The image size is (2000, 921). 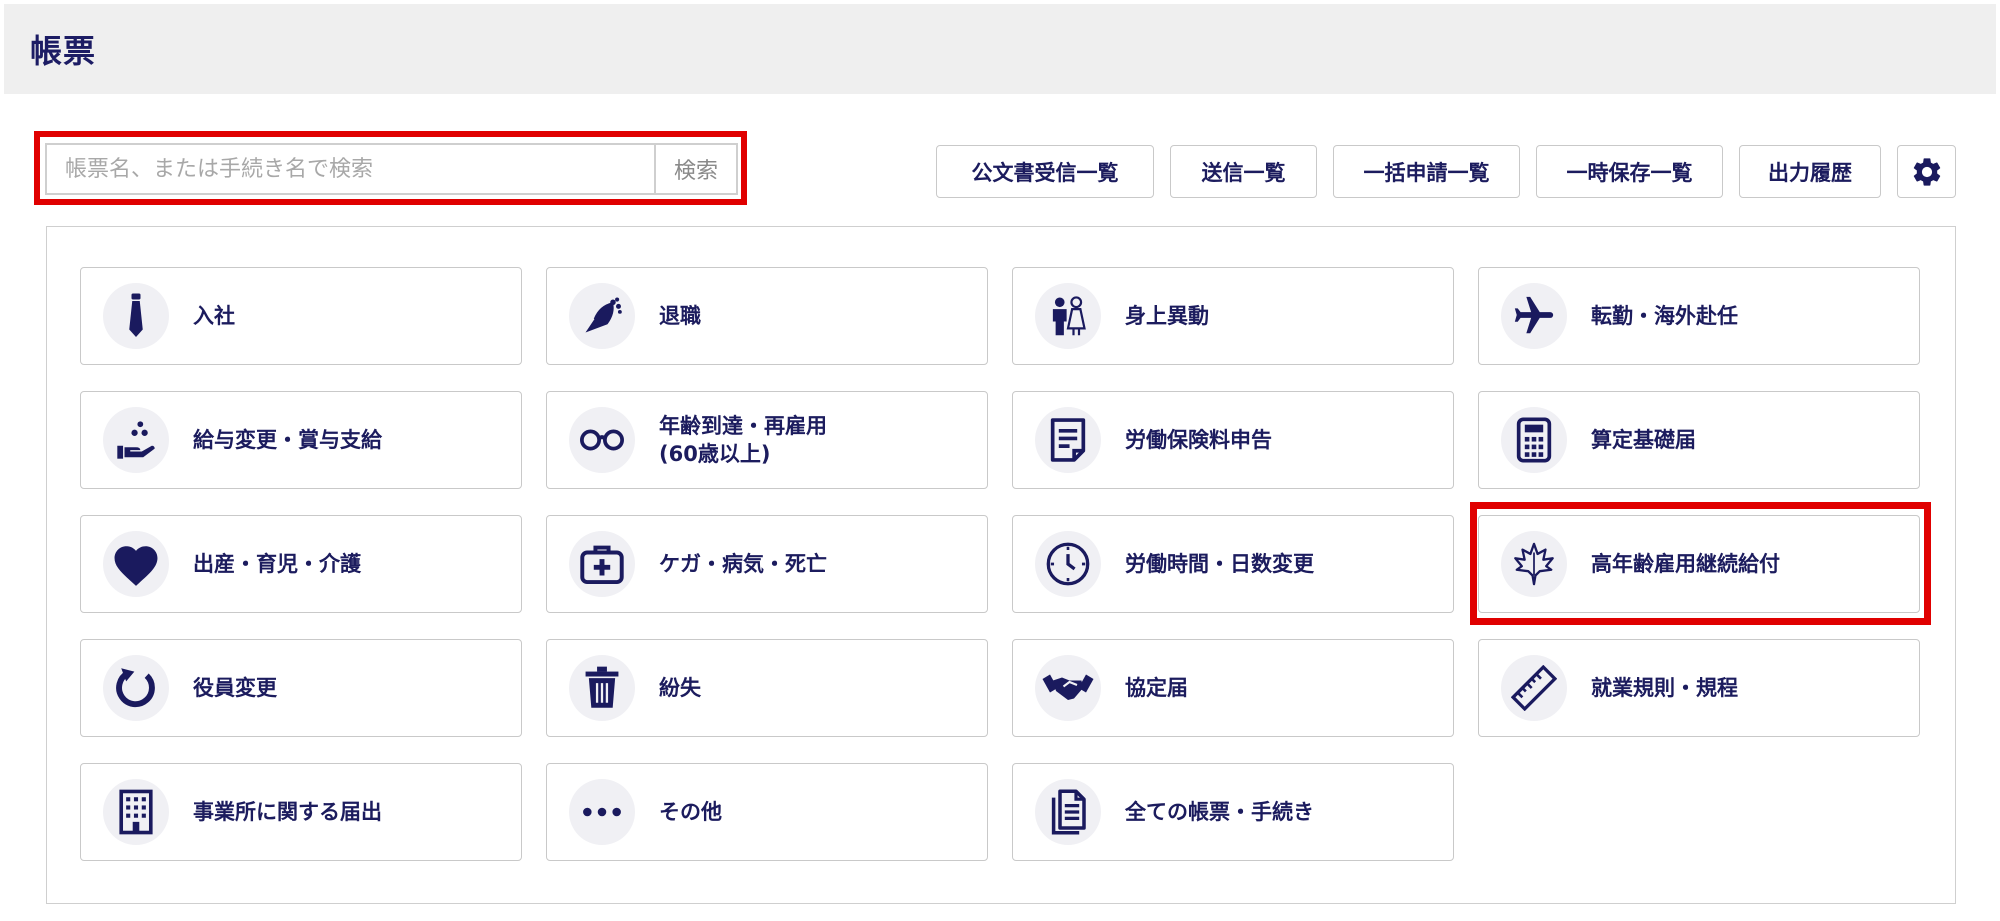 I want to click on tile-label: 就業規則・規程, so click(x=1664, y=688).